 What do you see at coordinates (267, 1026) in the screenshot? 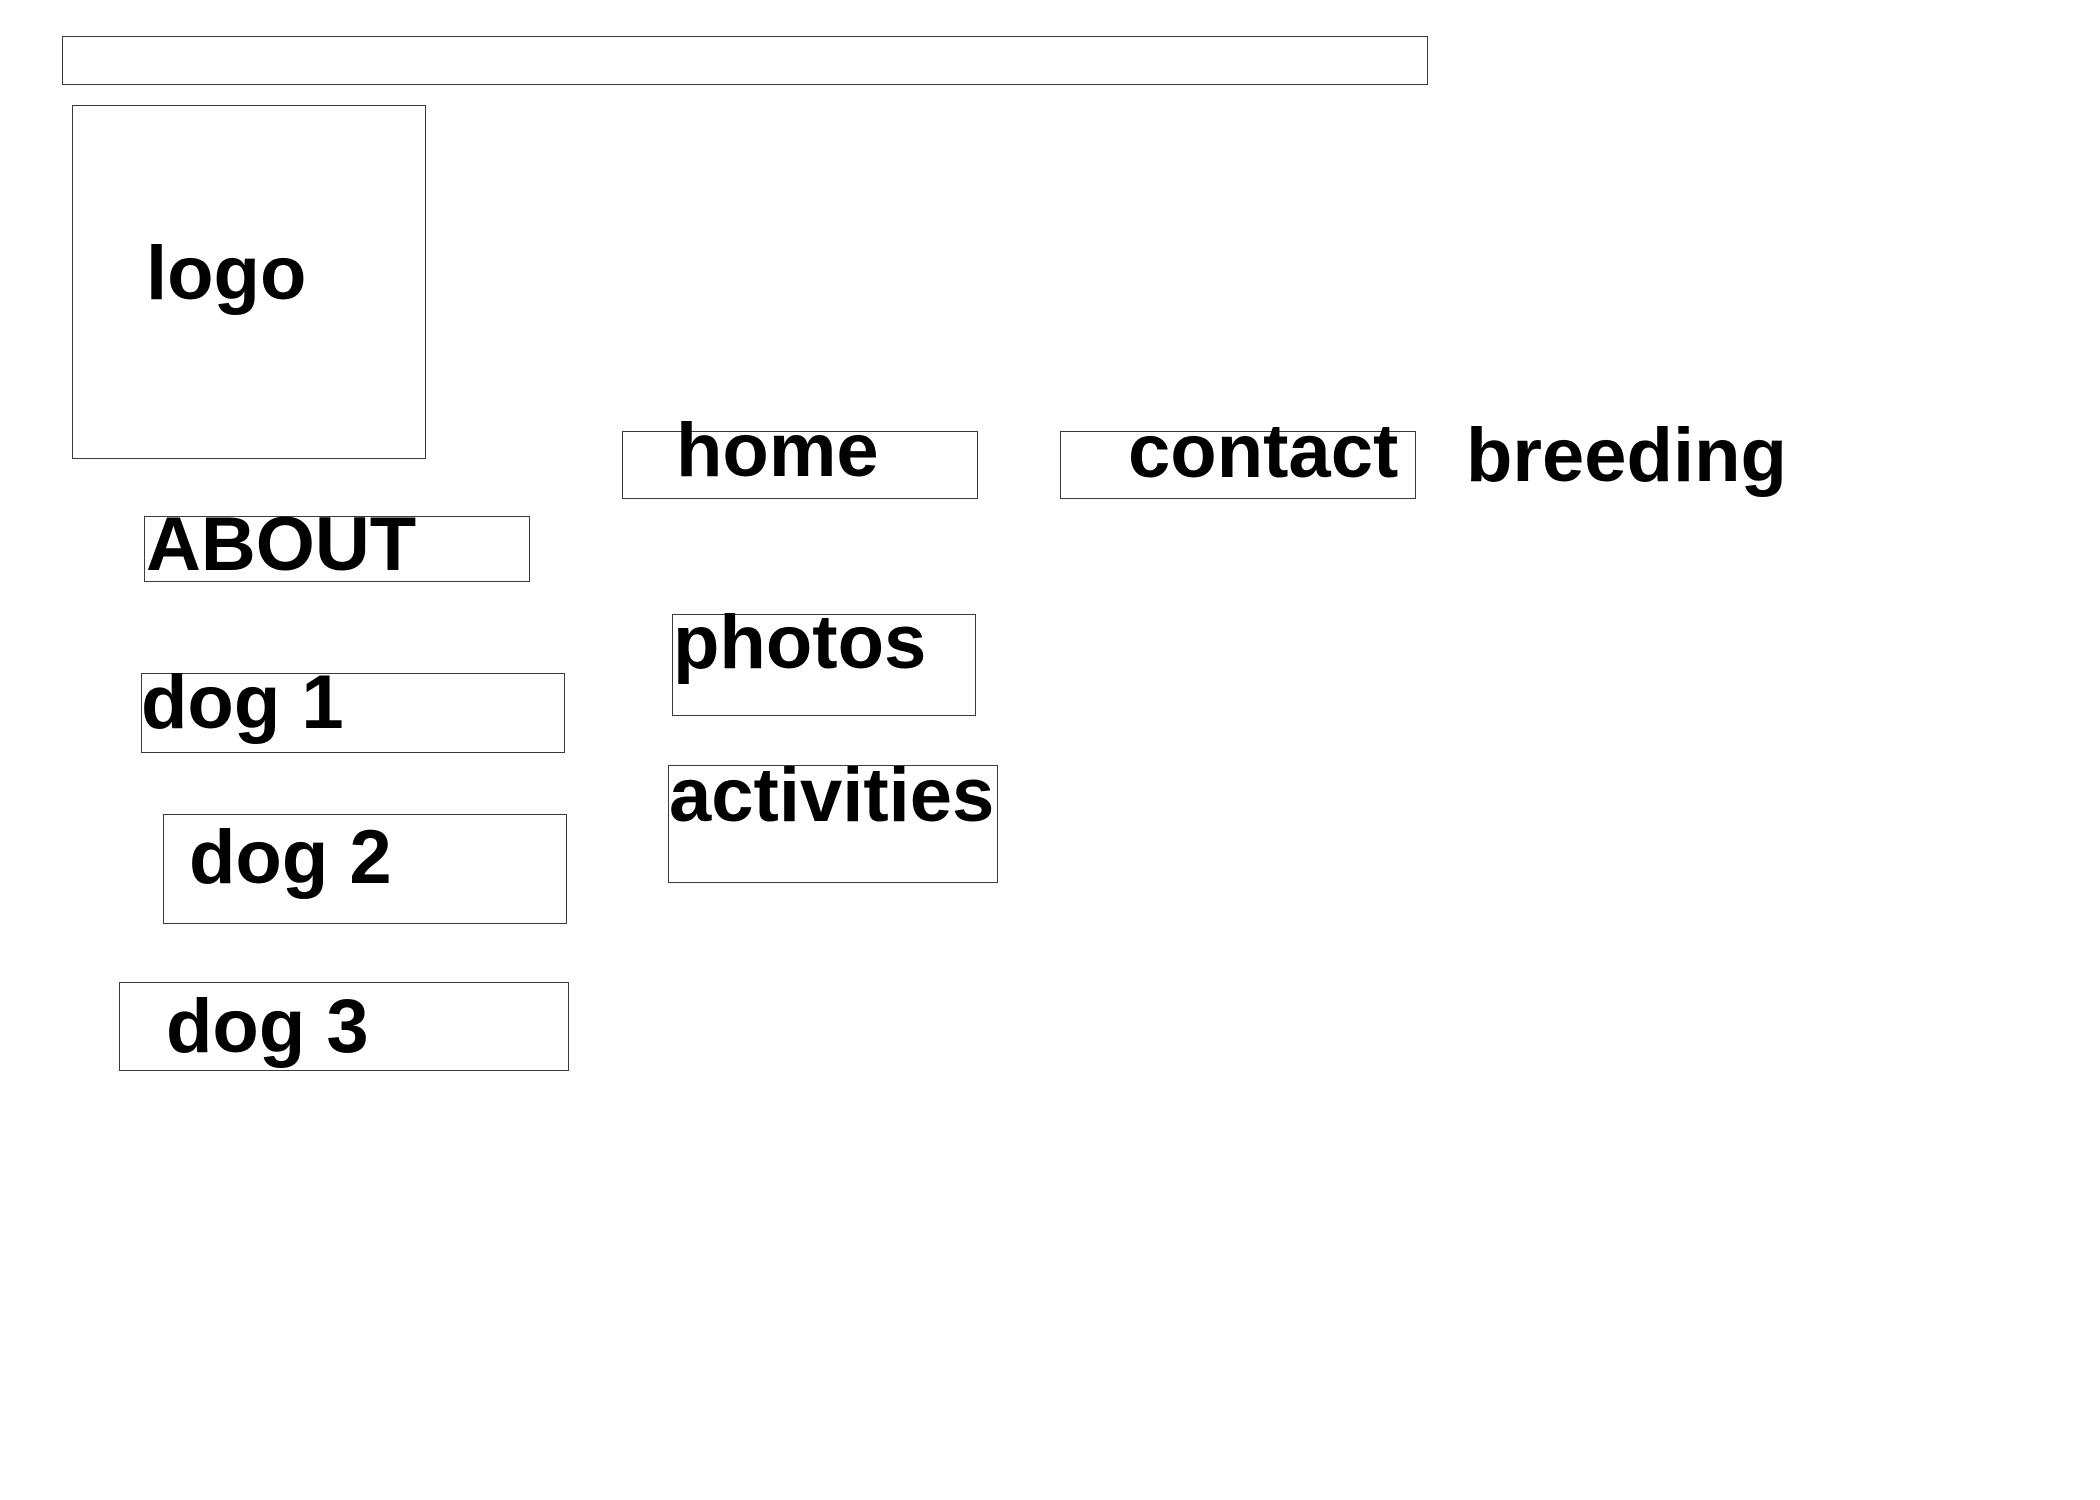
I see `dog-3-label: dog 3` at bounding box center [267, 1026].